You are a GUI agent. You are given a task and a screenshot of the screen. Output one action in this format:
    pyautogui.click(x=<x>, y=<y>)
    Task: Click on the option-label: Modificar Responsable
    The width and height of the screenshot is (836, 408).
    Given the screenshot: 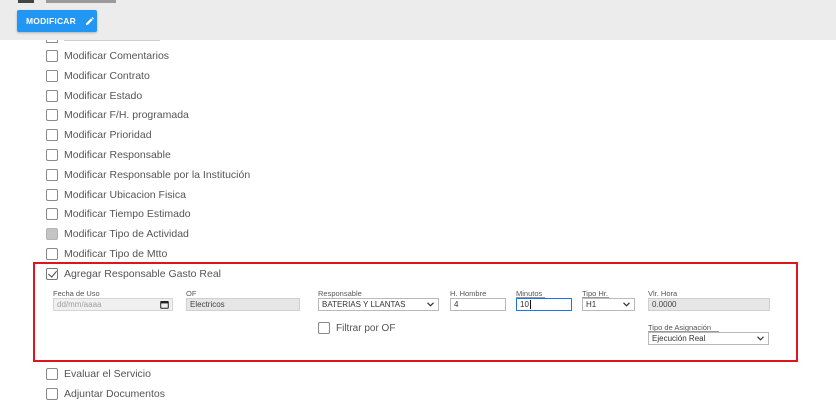 What is the action you would take?
    pyautogui.click(x=117, y=155)
    